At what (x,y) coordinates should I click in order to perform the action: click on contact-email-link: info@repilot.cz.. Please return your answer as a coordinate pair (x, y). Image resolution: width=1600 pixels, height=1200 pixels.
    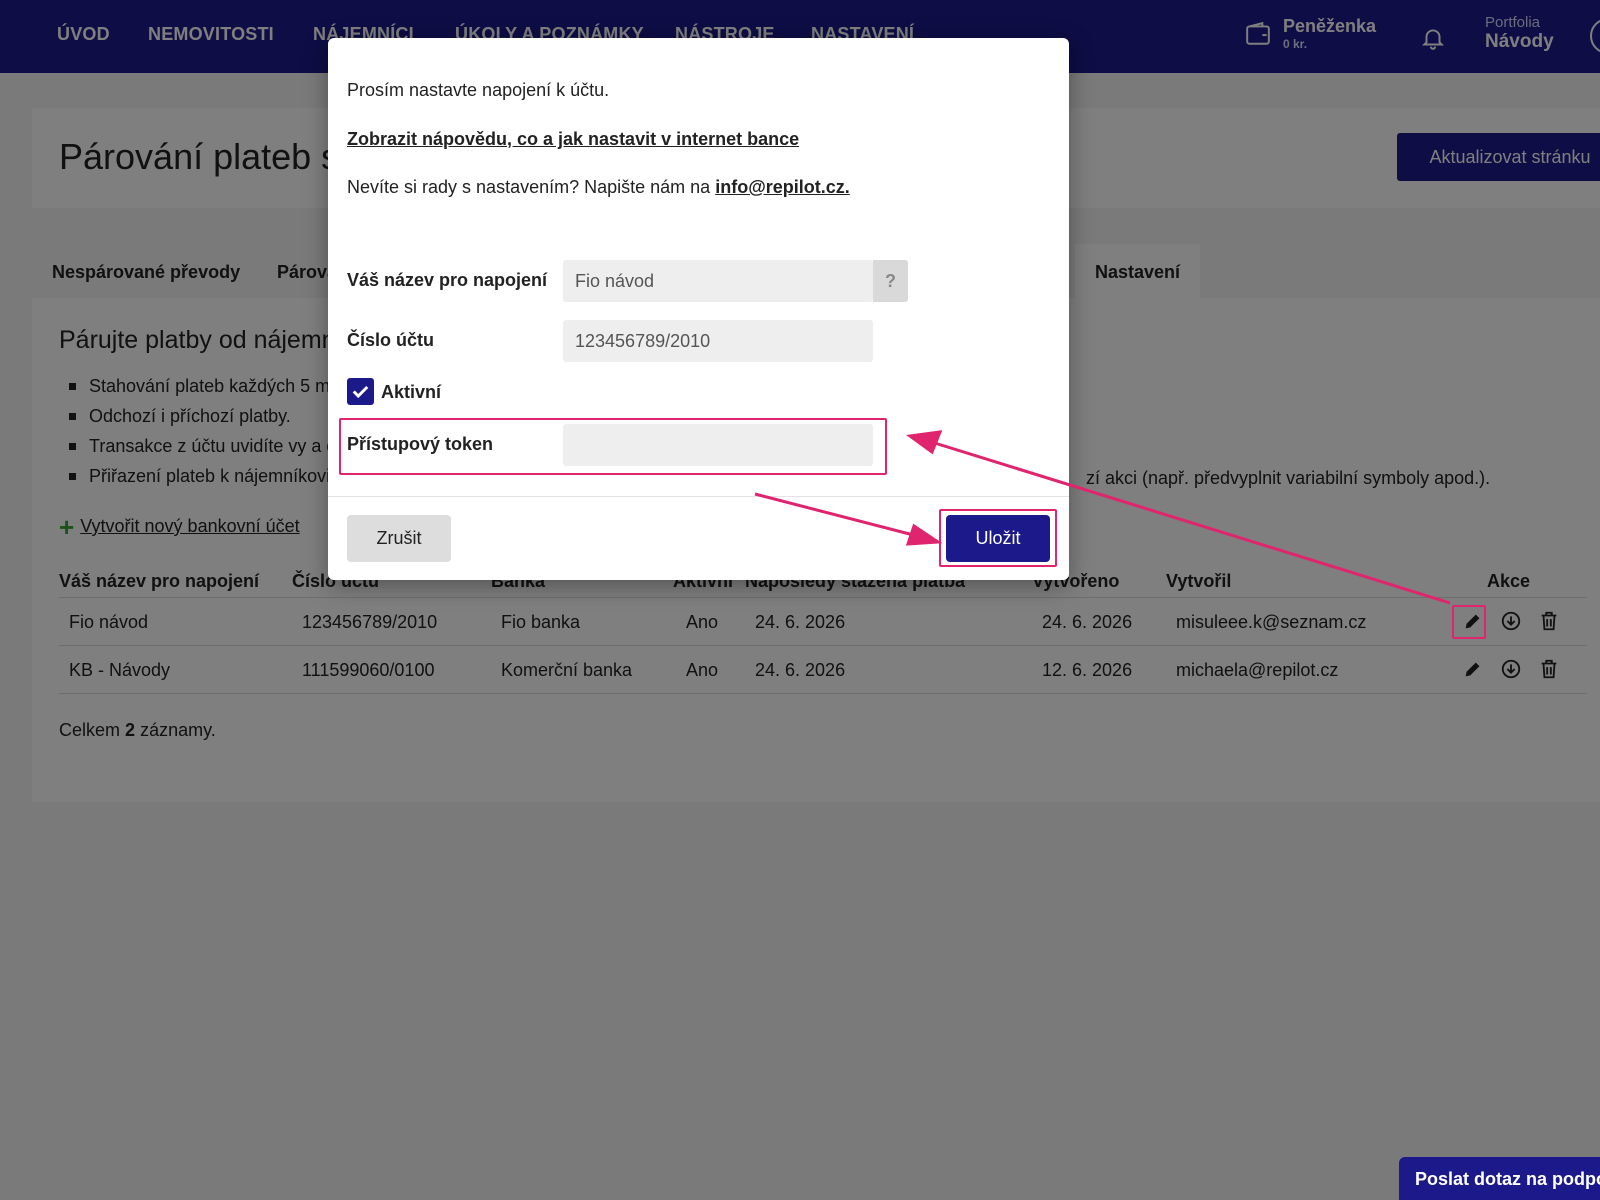
    Looking at the image, I should click on (782, 187).